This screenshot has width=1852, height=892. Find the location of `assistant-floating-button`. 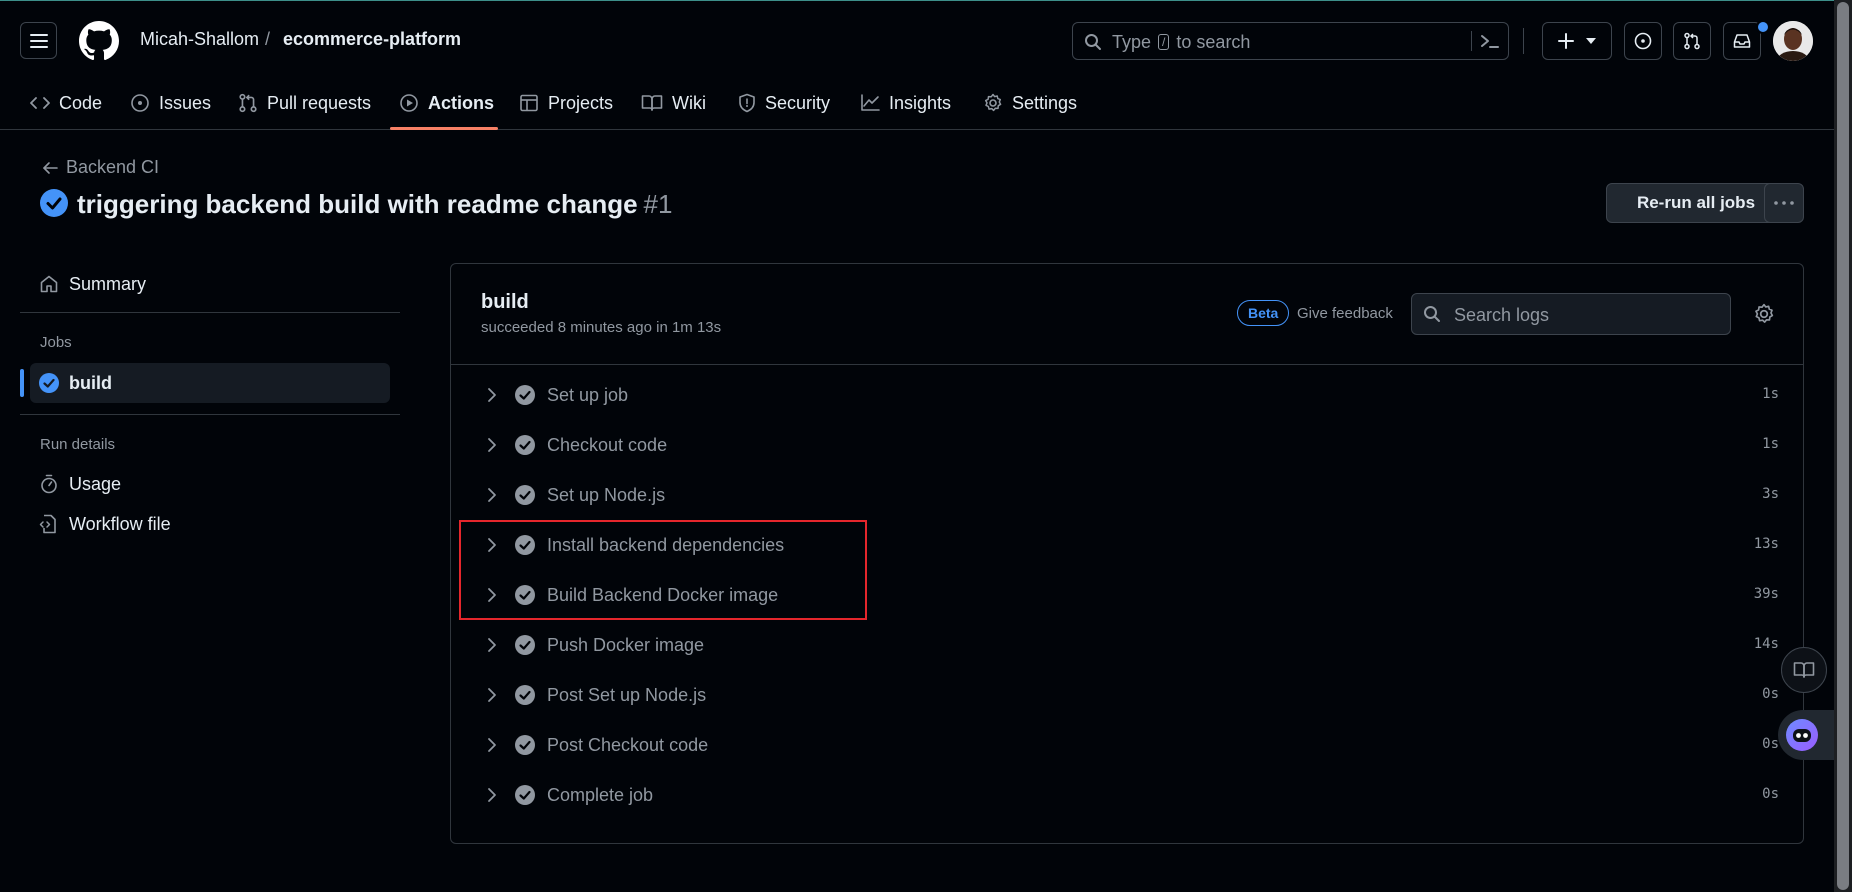

assistant-floating-button is located at coordinates (1806, 735).